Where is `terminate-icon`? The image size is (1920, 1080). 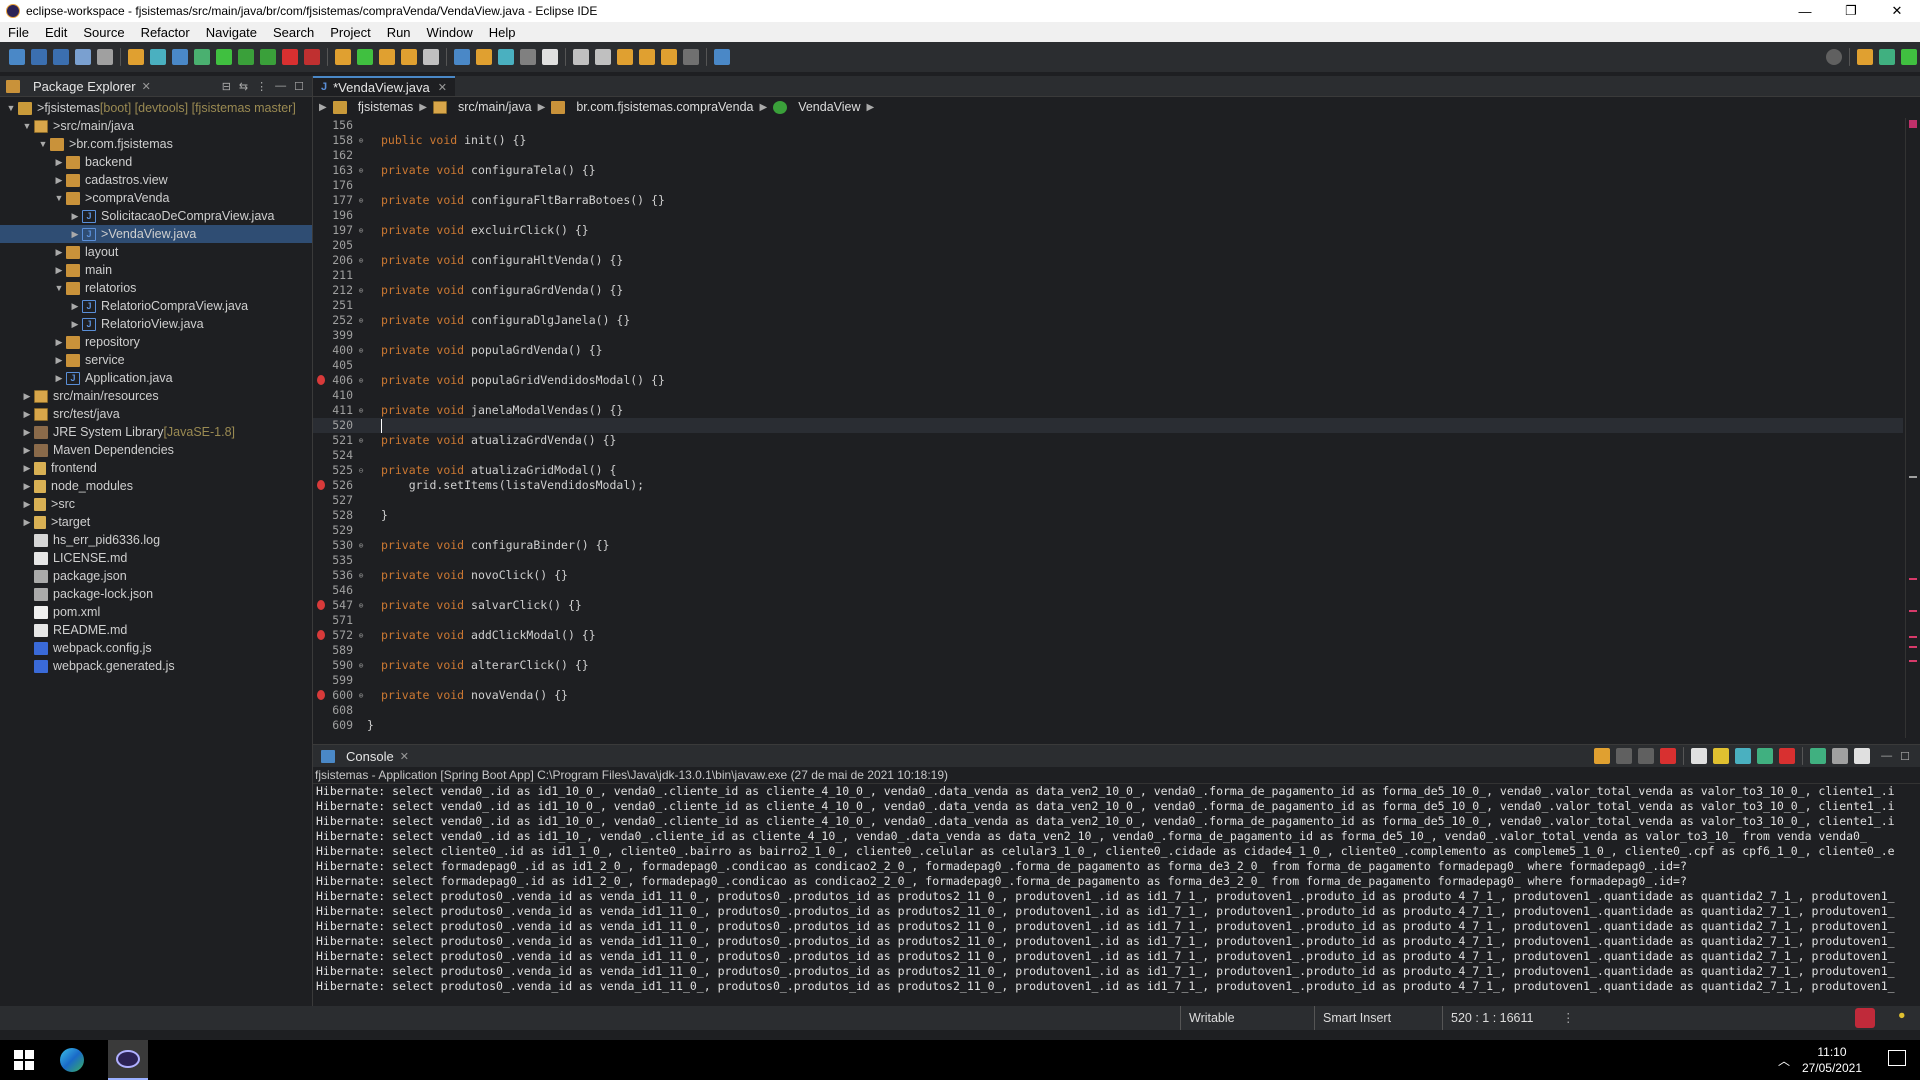 terminate-icon is located at coordinates (1668, 756).